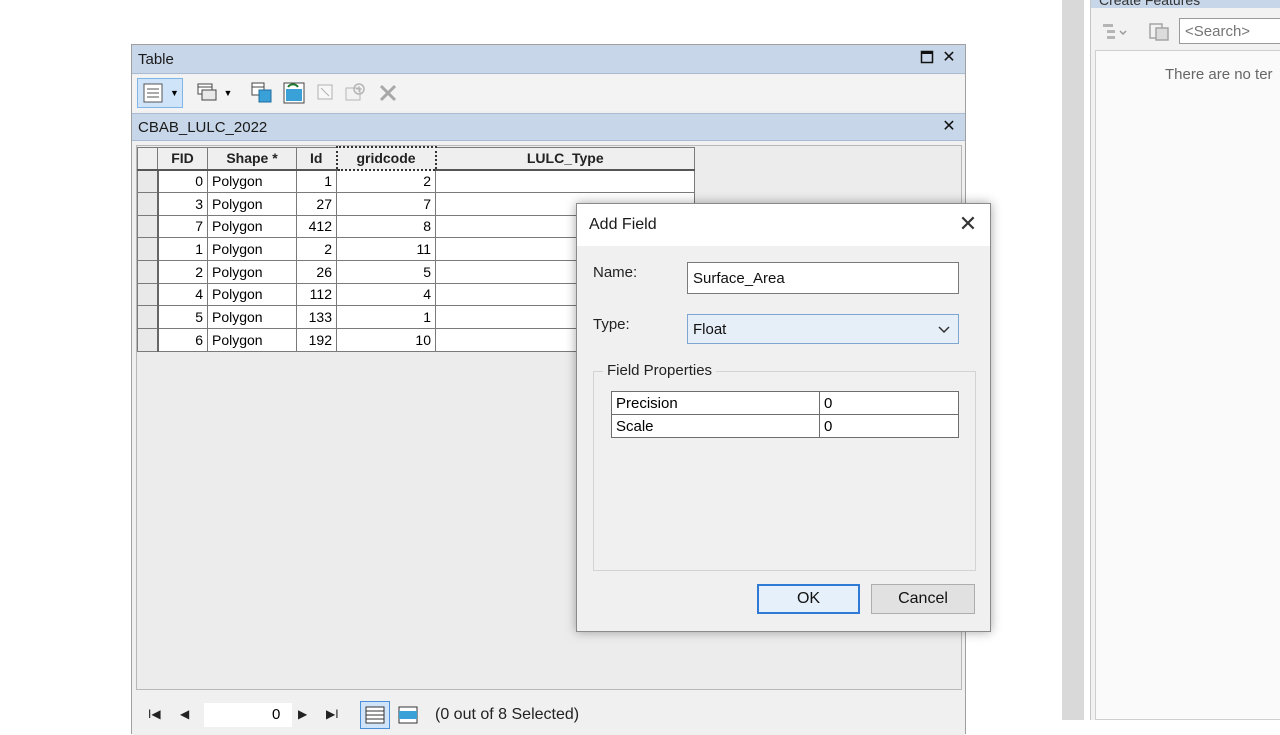 The image size is (1280, 735). What do you see at coordinates (386, 181) in the screenshot?
I see `cell-gridcode: 2` at bounding box center [386, 181].